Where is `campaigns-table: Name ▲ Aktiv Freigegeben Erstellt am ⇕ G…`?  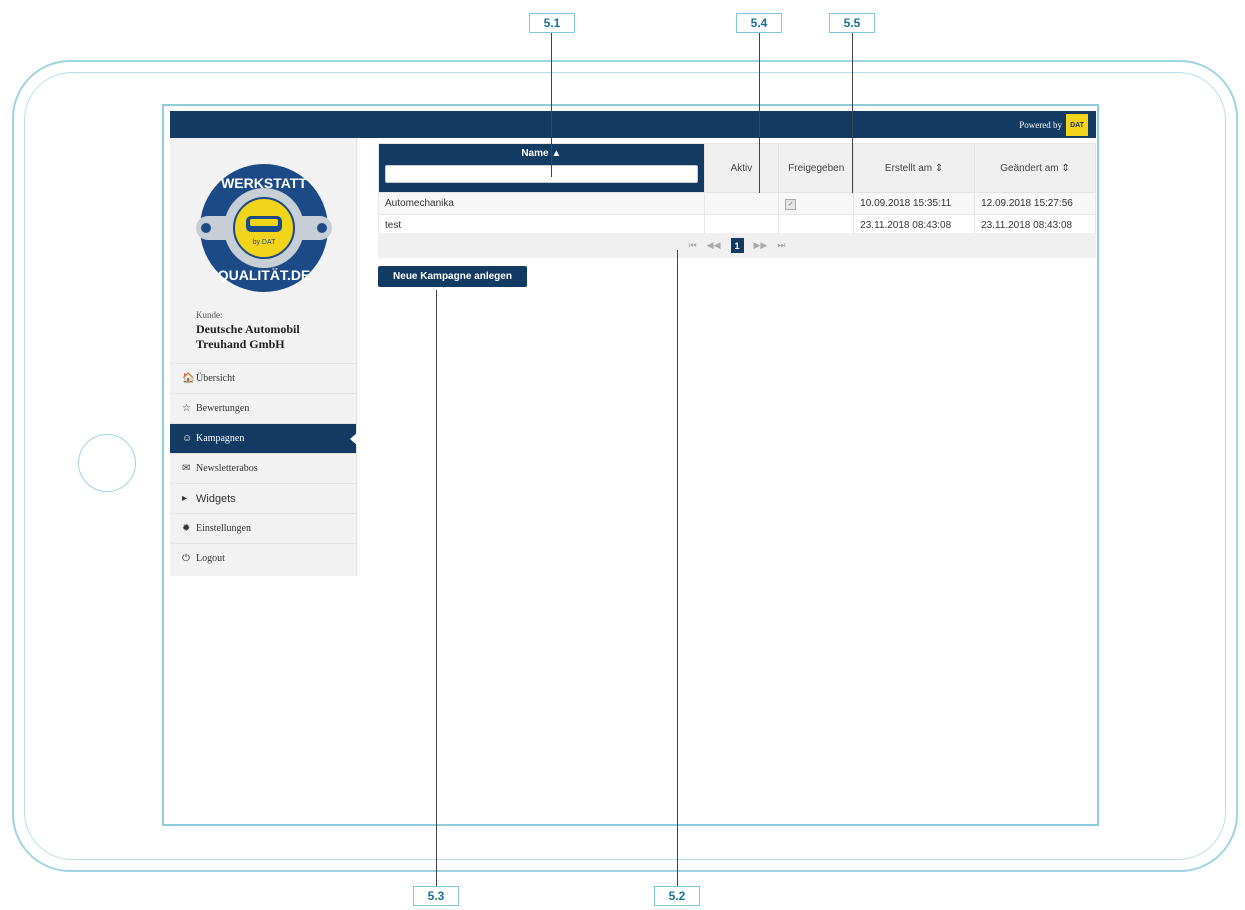
campaigns-table: Name ▲ Aktiv Freigegeben Erstellt am ⇕ G… is located at coordinates (737, 190).